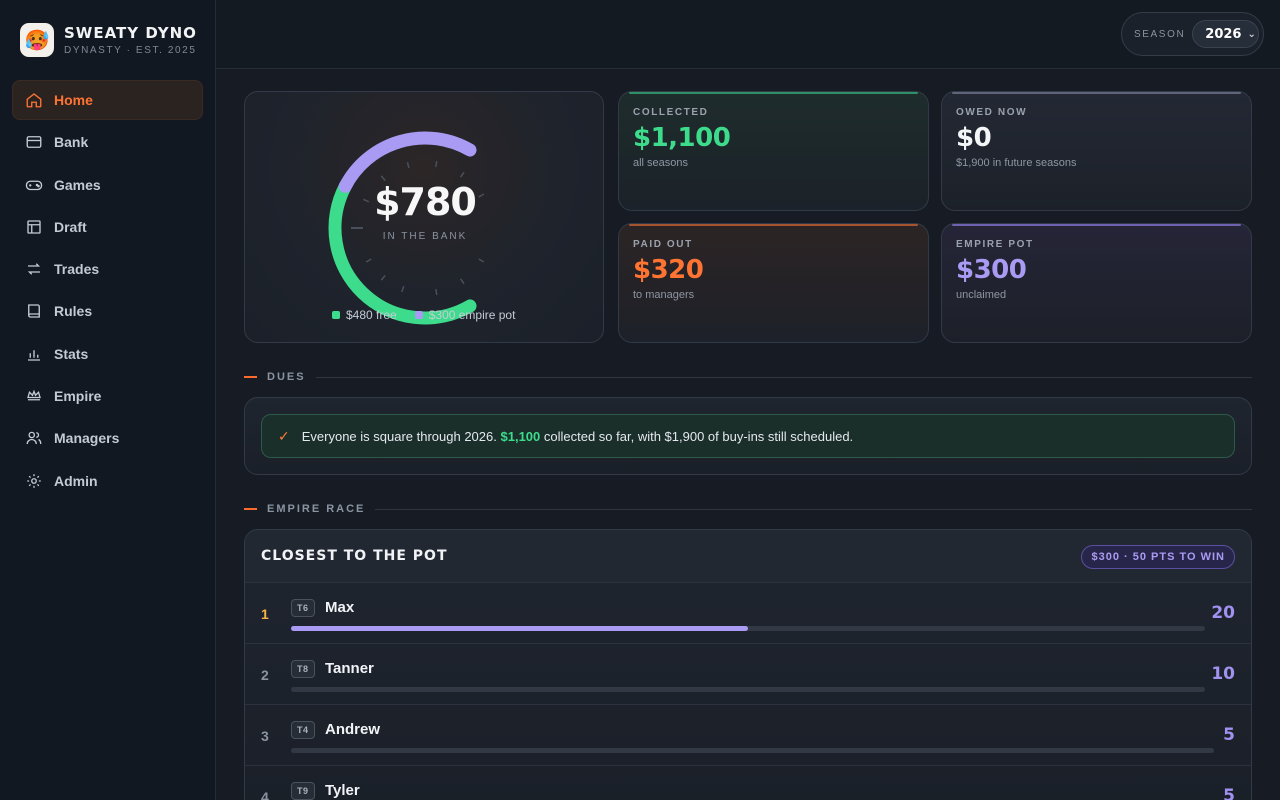  What do you see at coordinates (107, 185) in the screenshot?
I see `sidebar-item-games: Games` at bounding box center [107, 185].